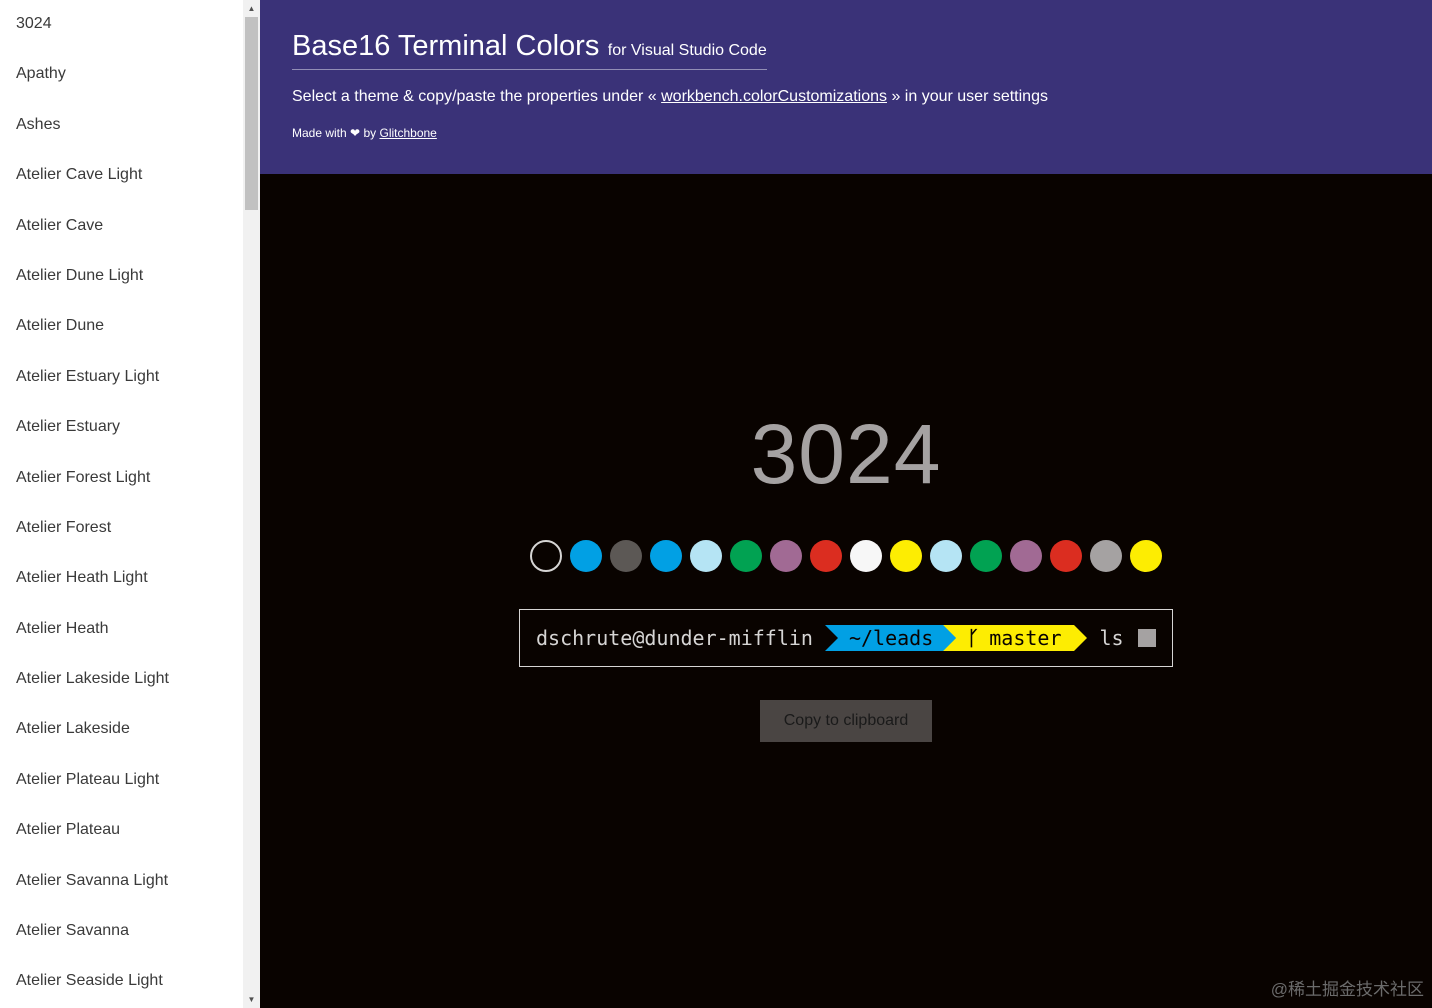 The image size is (1432, 1008). What do you see at coordinates (973, 638) in the screenshot?
I see `git-branch-icon: ᚴ` at bounding box center [973, 638].